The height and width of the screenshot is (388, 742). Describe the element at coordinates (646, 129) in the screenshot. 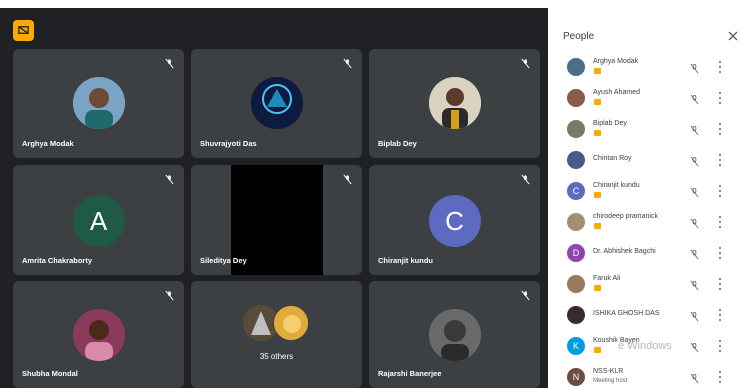

I see `people-list-item: Biplab Dey` at that location.